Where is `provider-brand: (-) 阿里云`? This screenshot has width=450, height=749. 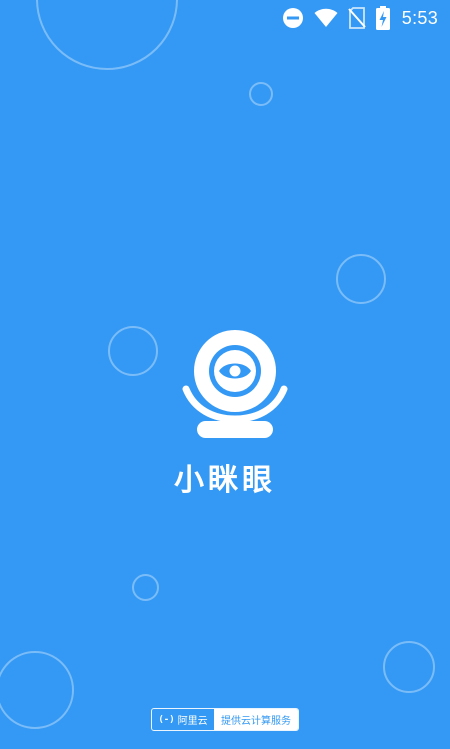
provider-brand: (-) 阿里云 is located at coordinates (183, 719).